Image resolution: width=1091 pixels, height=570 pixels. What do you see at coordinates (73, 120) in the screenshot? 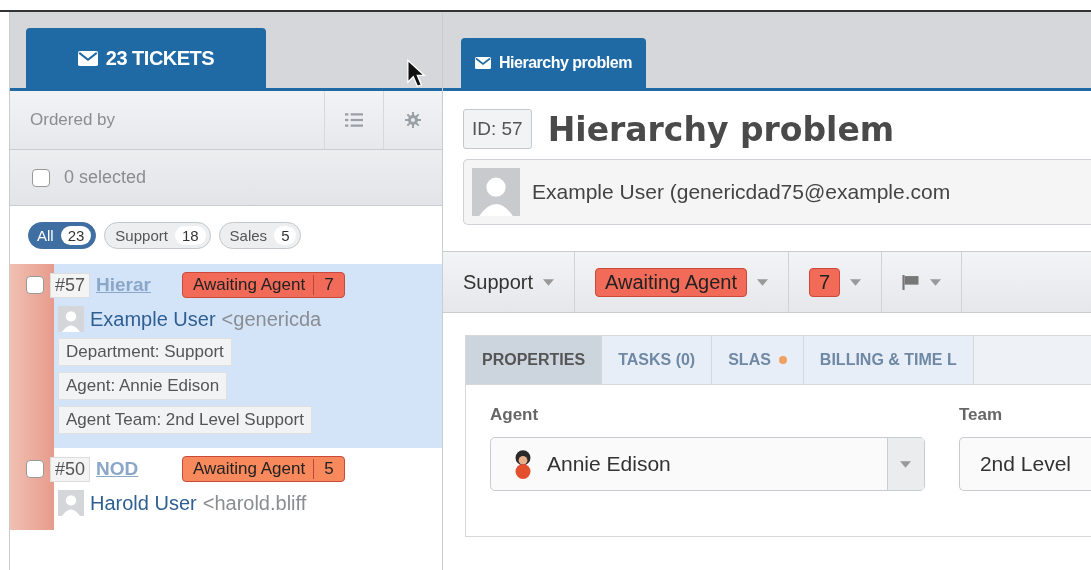
I see `ordered-by-label: Ordered by` at bounding box center [73, 120].